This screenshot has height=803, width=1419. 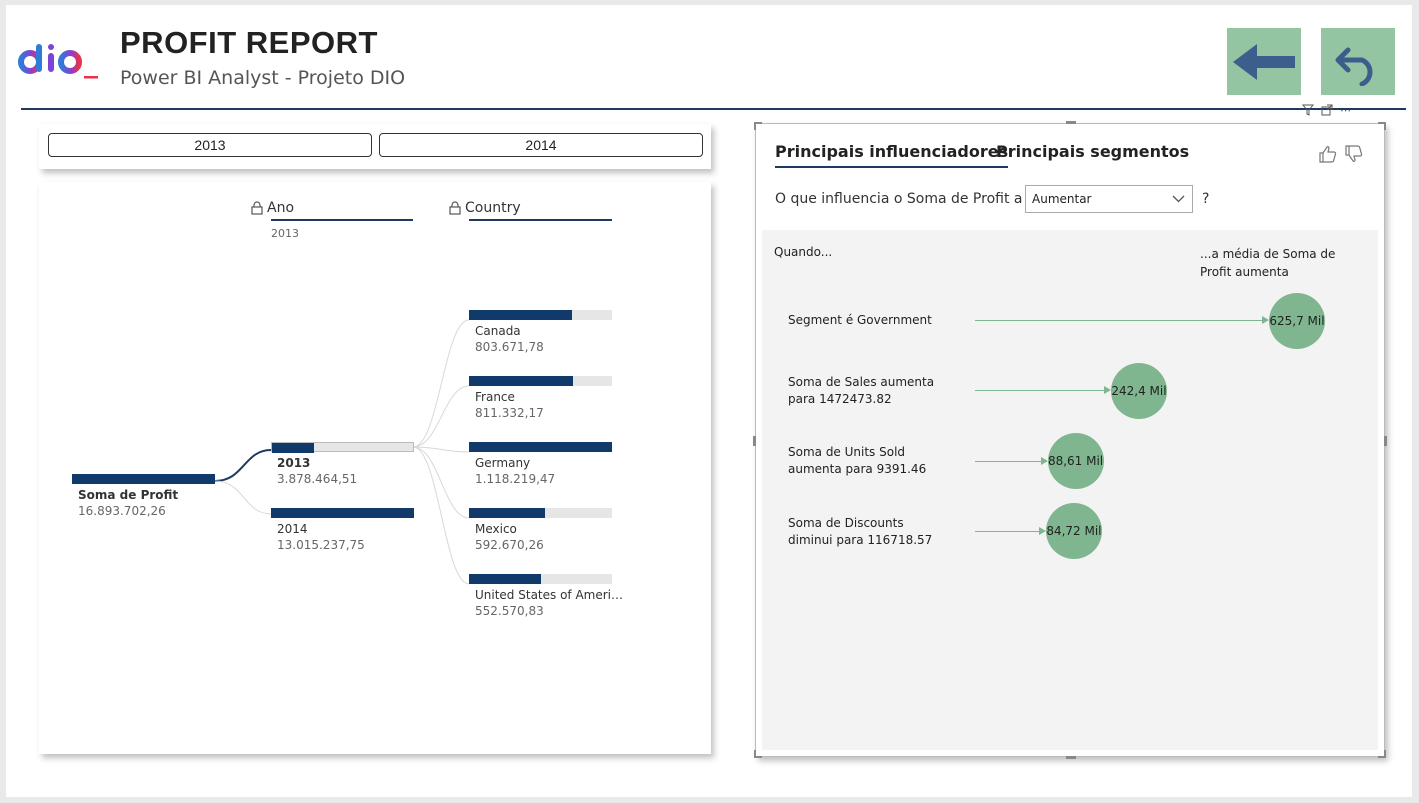 What do you see at coordinates (292, 529) in the screenshot?
I see `node-label: 2014` at bounding box center [292, 529].